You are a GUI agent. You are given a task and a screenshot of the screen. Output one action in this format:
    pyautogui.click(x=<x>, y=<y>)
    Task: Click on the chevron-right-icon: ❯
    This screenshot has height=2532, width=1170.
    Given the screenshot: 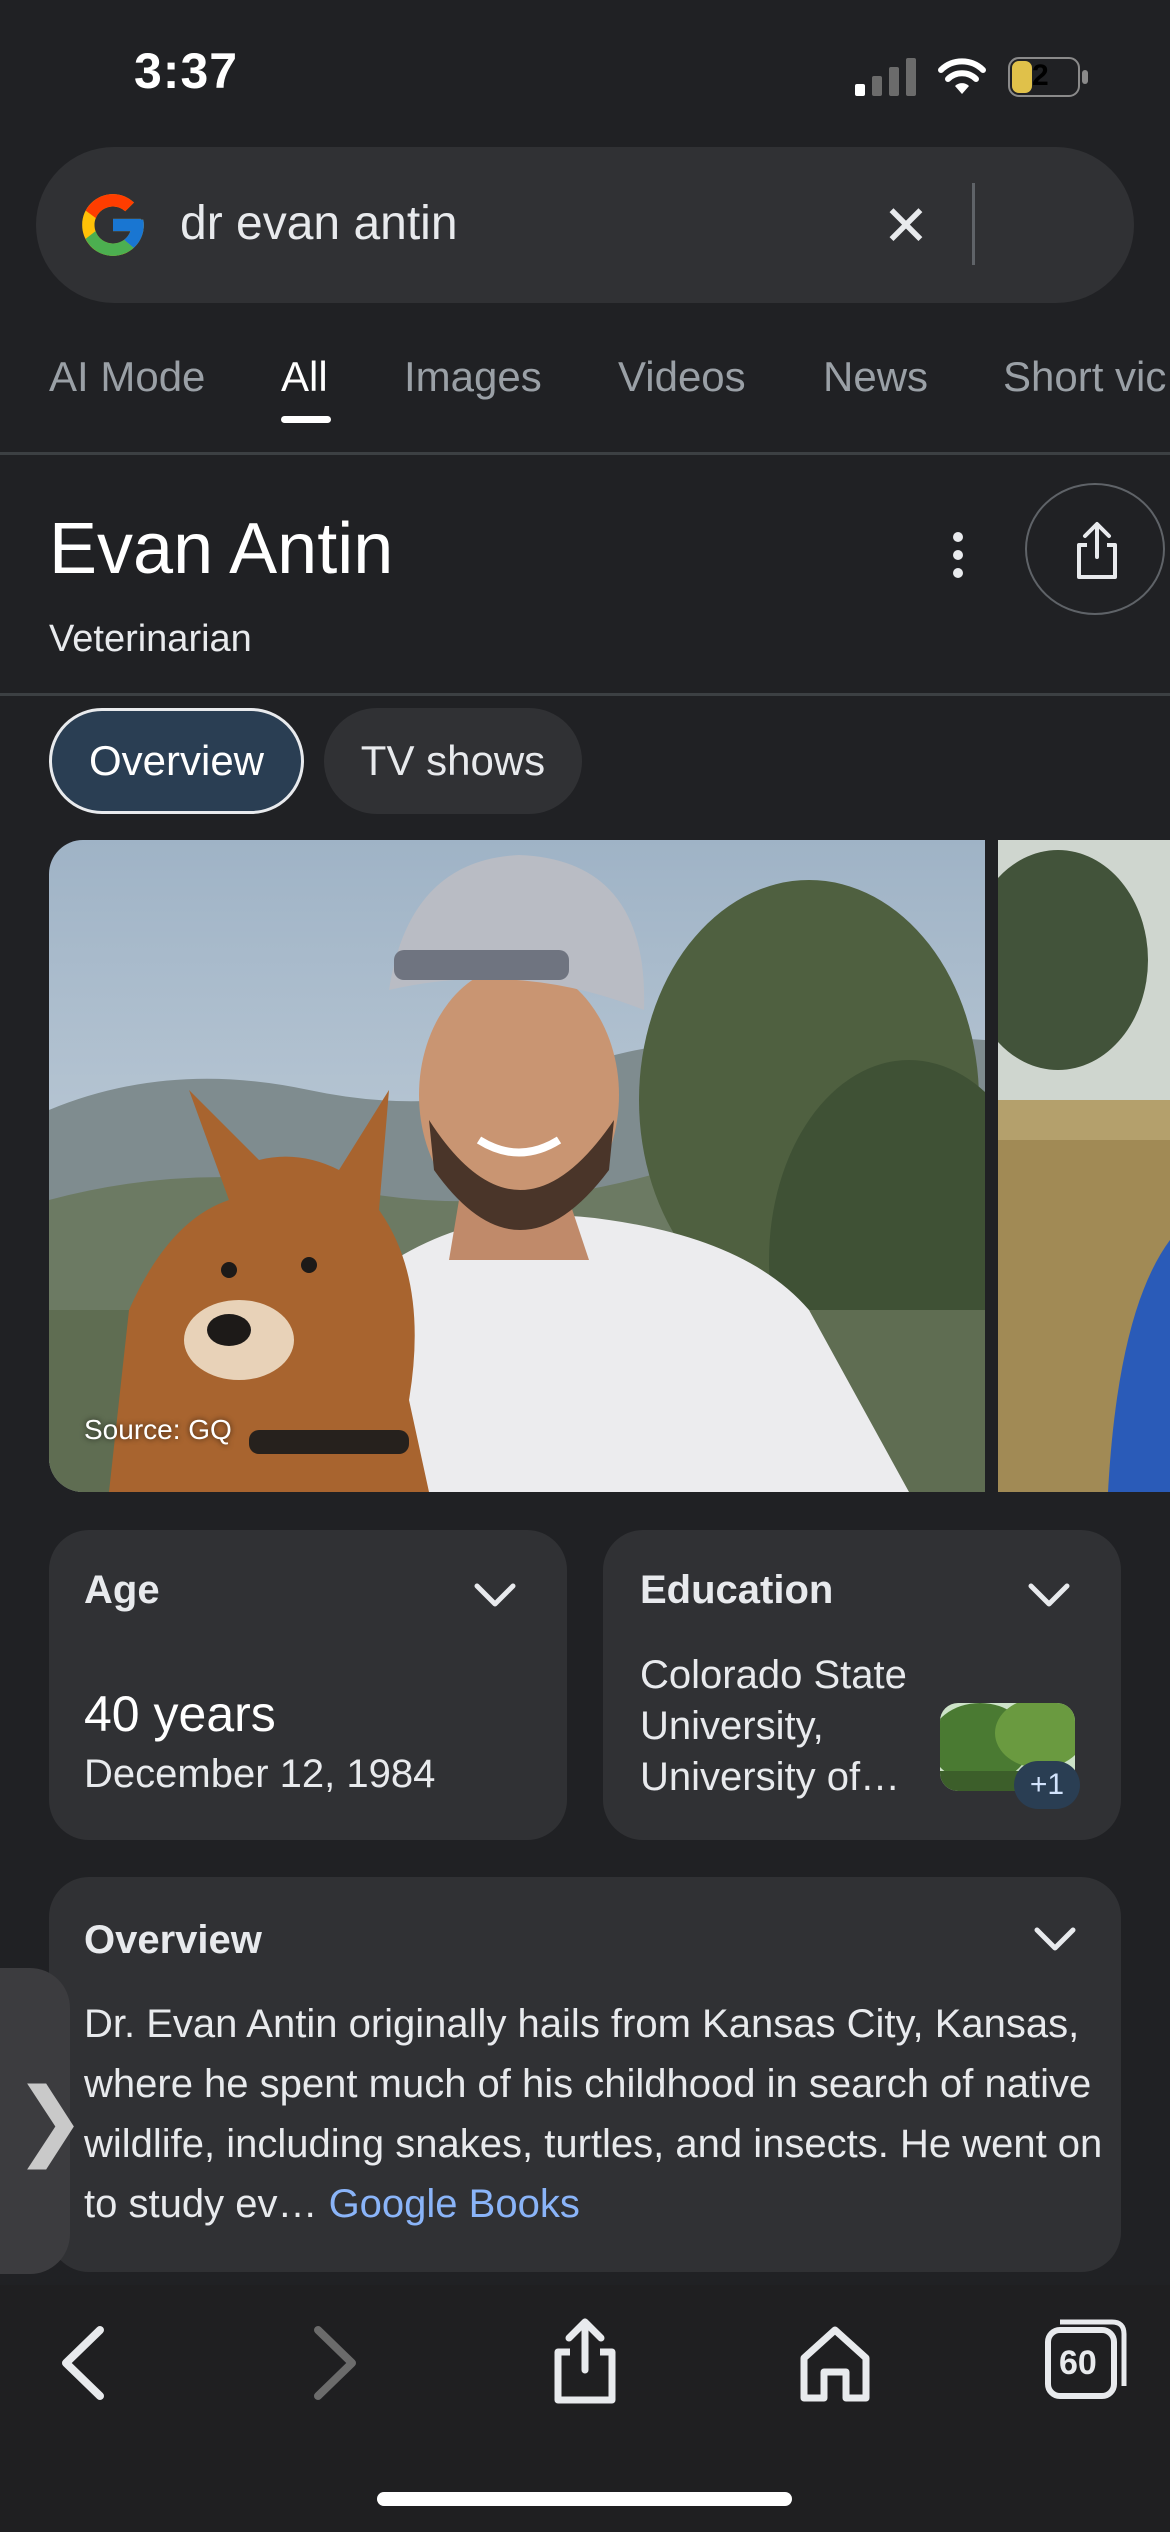 What is the action you would take?
    pyautogui.click(x=50, y=2120)
    